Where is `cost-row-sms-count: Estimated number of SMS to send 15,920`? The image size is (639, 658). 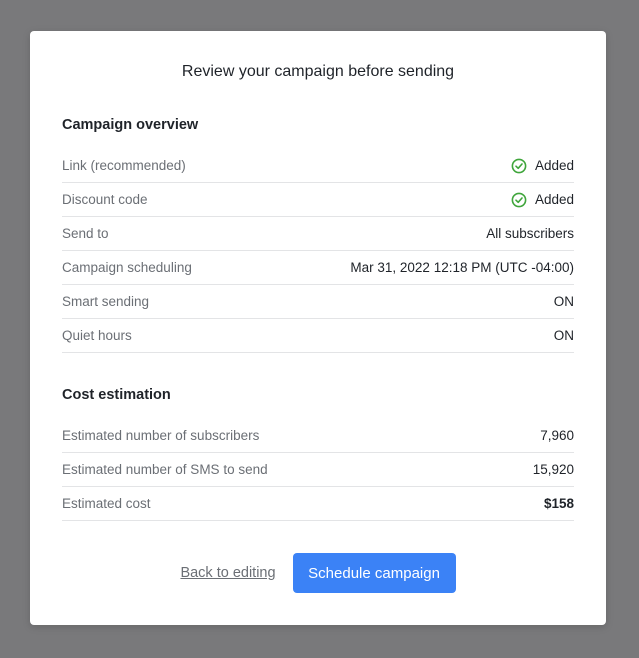 cost-row-sms-count: Estimated number of SMS to send 15,920 is located at coordinates (318, 470).